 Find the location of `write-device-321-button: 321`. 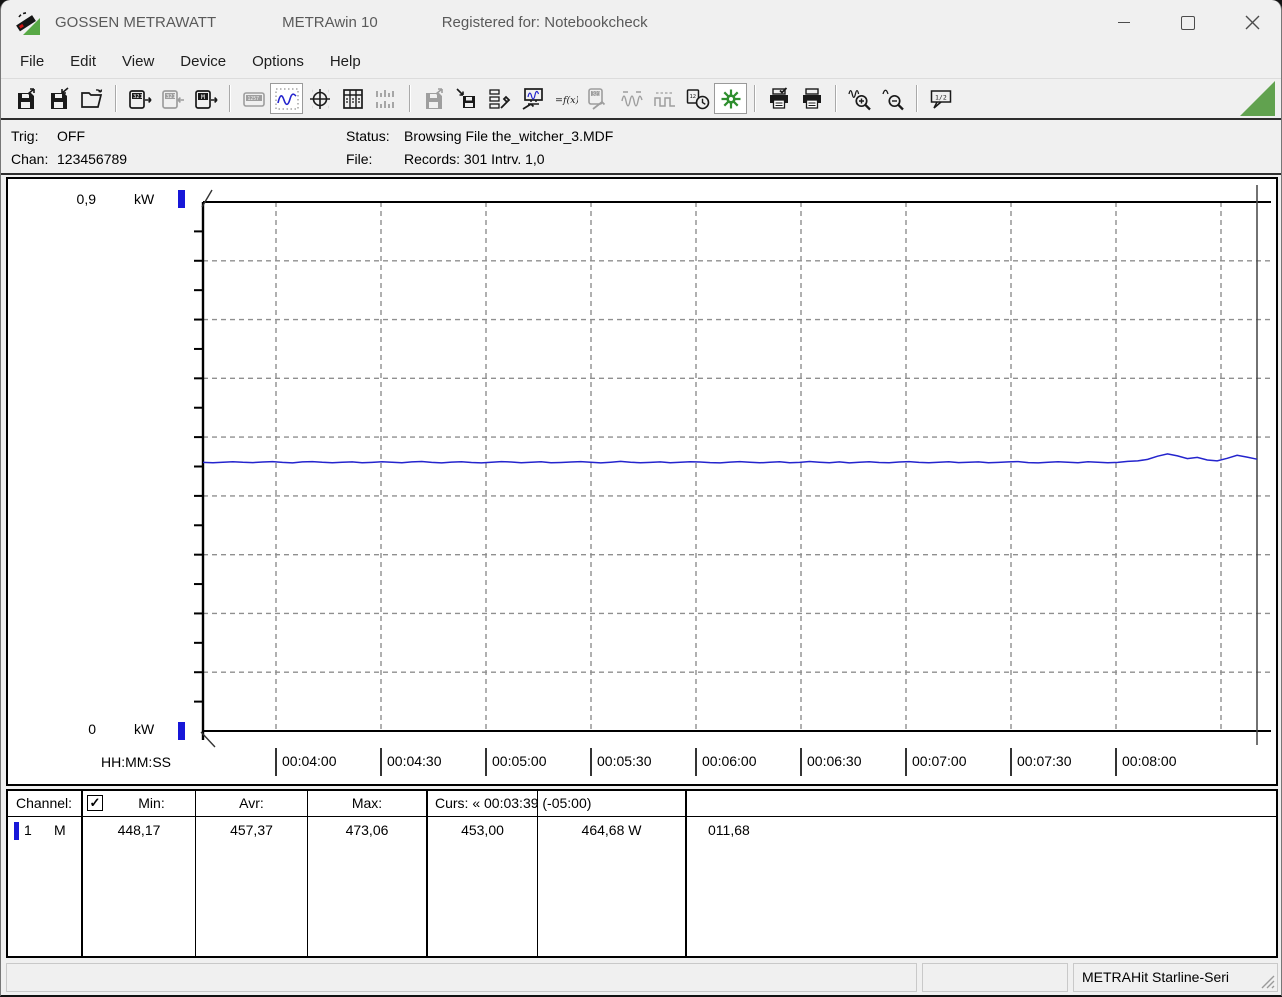

write-device-321-button: 321 is located at coordinates (172, 98).